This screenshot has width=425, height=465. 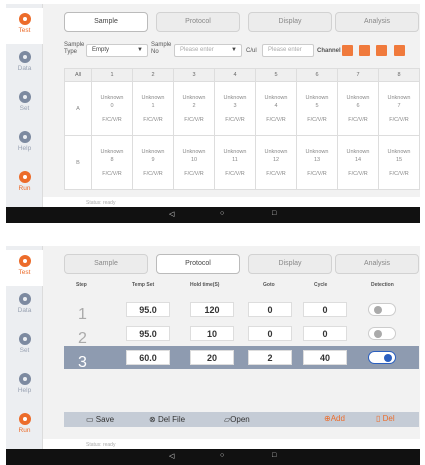 I want to click on row-label-b: B, so click(x=78, y=162).